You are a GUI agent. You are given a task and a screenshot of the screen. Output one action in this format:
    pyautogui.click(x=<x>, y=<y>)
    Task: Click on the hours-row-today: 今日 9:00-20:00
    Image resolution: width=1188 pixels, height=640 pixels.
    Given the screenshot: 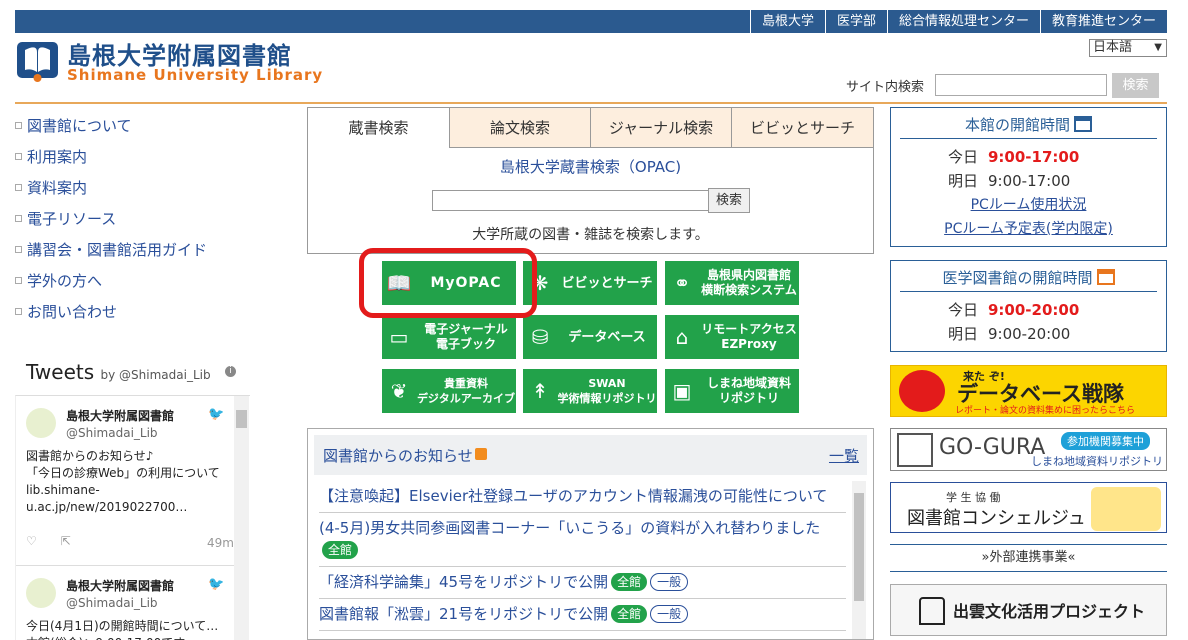 What is the action you would take?
    pyautogui.click(x=1013, y=310)
    